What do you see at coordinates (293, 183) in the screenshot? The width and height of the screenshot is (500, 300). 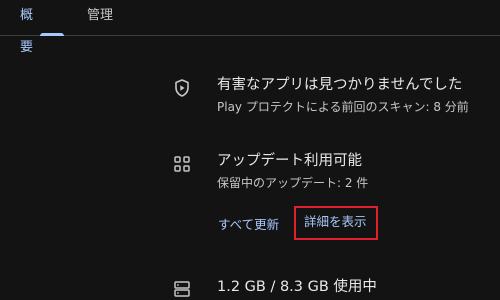 I see `updates-subtitle: 保留中のアップデート: 2 件` at bounding box center [293, 183].